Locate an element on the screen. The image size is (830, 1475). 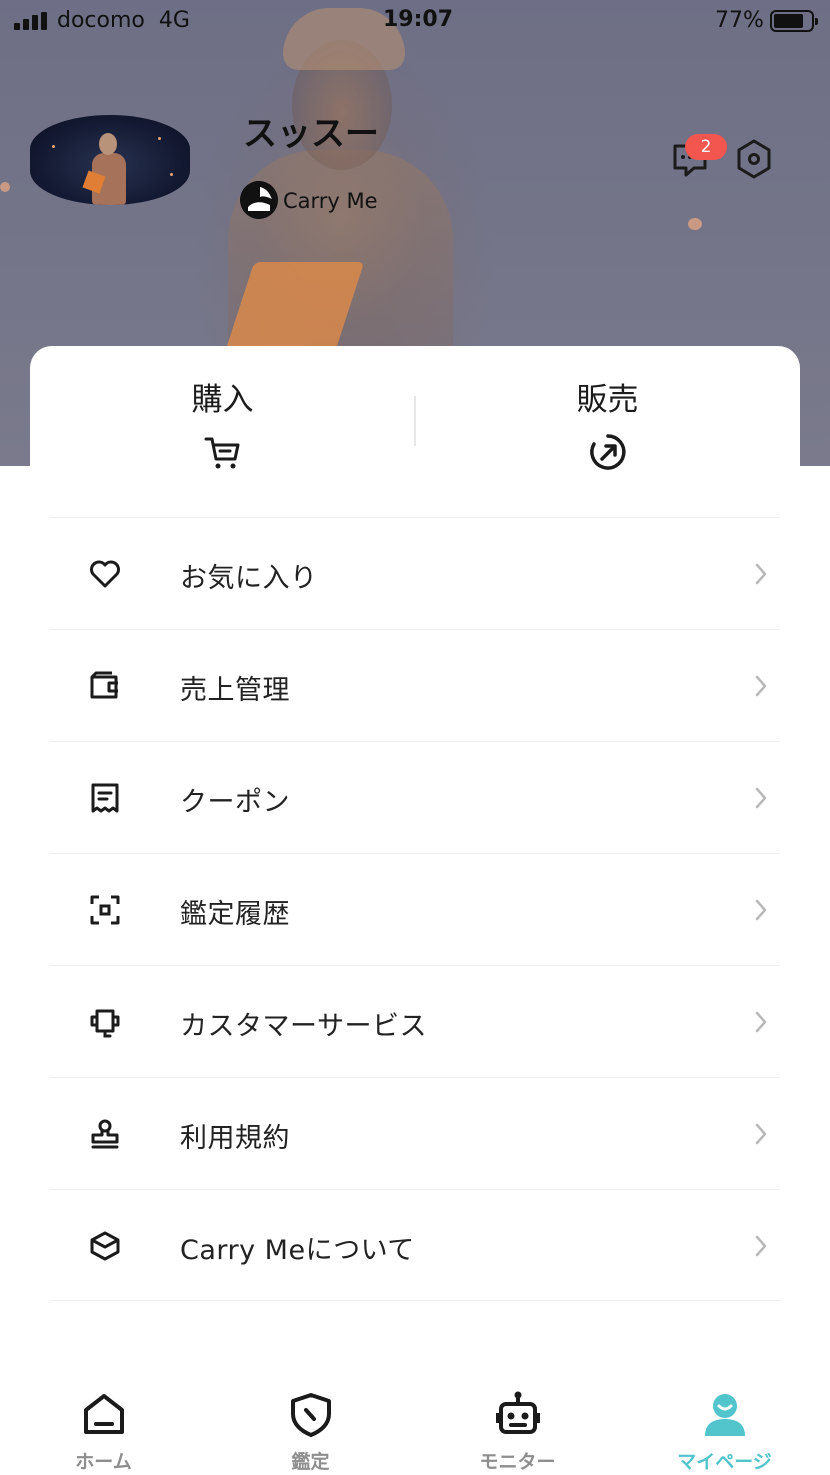
shield-icon is located at coordinates (311, 1414).